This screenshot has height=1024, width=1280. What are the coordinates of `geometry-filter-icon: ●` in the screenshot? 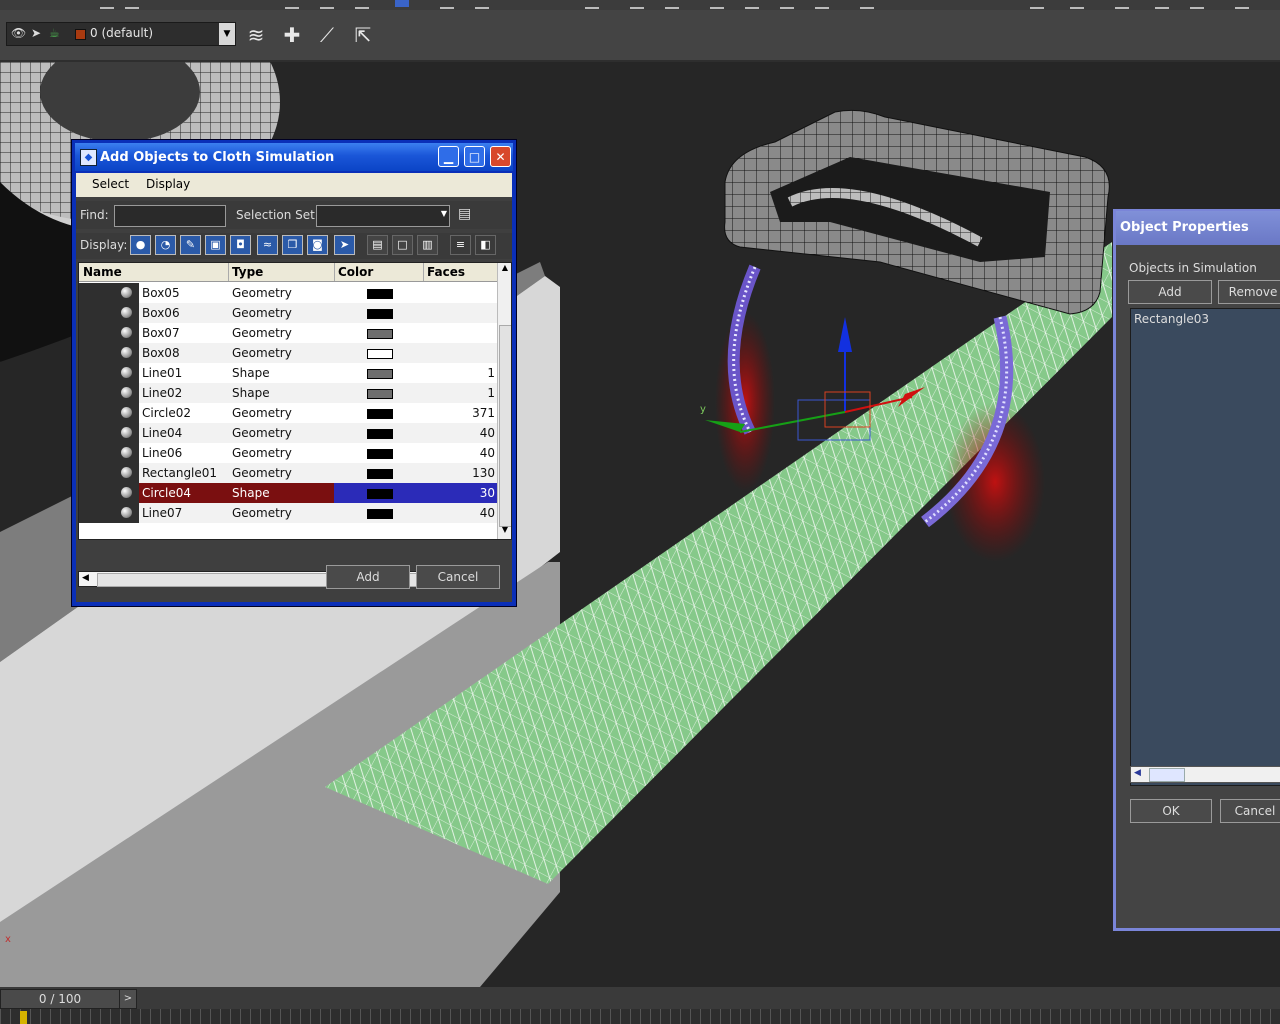 It's located at (140, 245).